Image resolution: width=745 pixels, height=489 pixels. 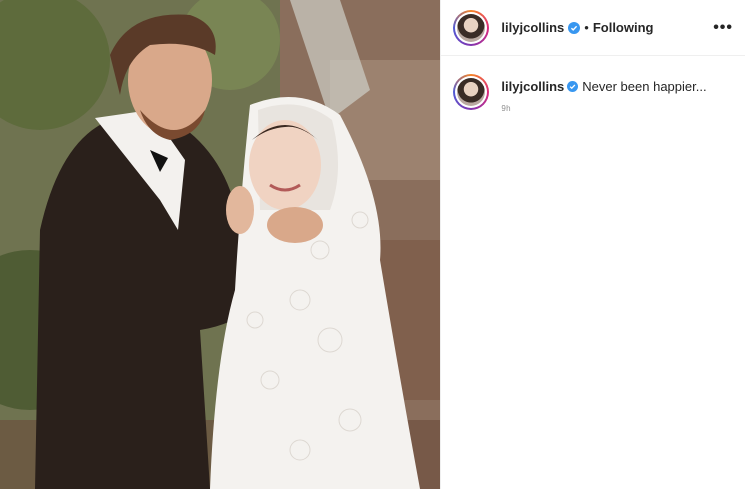 I want to click on more-options-icon: •••, so click(x=723, y=27).